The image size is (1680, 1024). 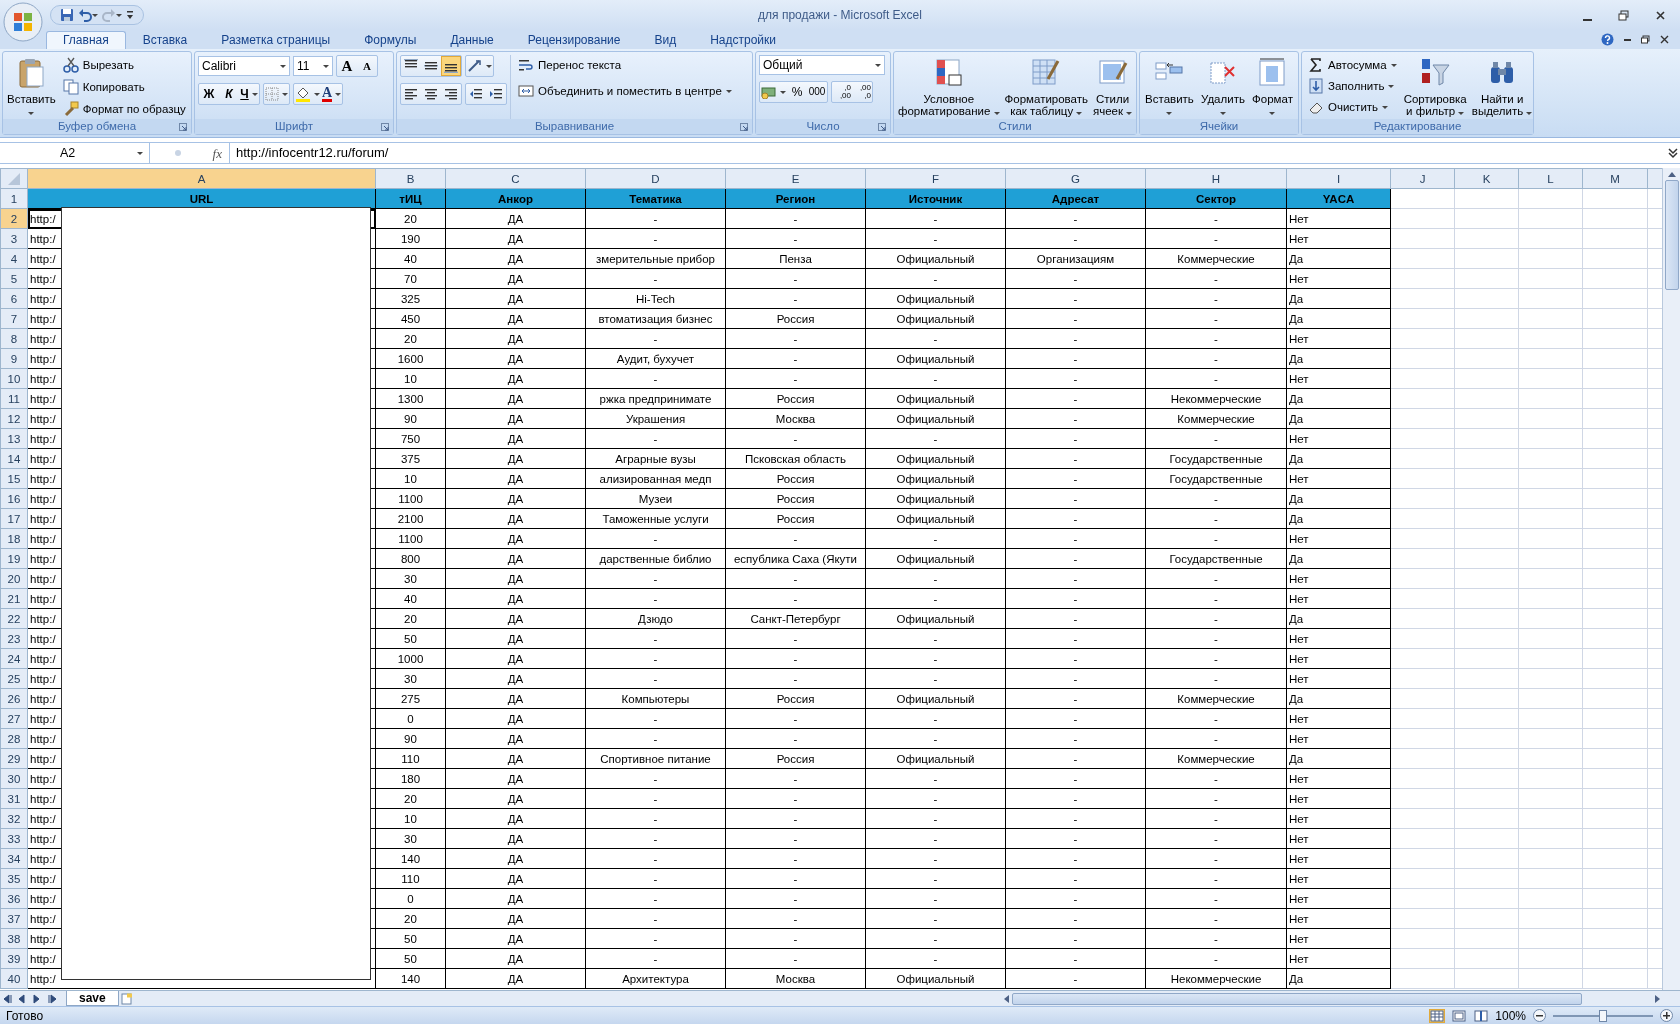 I want to click on dialog-launcher-button, so click(x=385, y=127).